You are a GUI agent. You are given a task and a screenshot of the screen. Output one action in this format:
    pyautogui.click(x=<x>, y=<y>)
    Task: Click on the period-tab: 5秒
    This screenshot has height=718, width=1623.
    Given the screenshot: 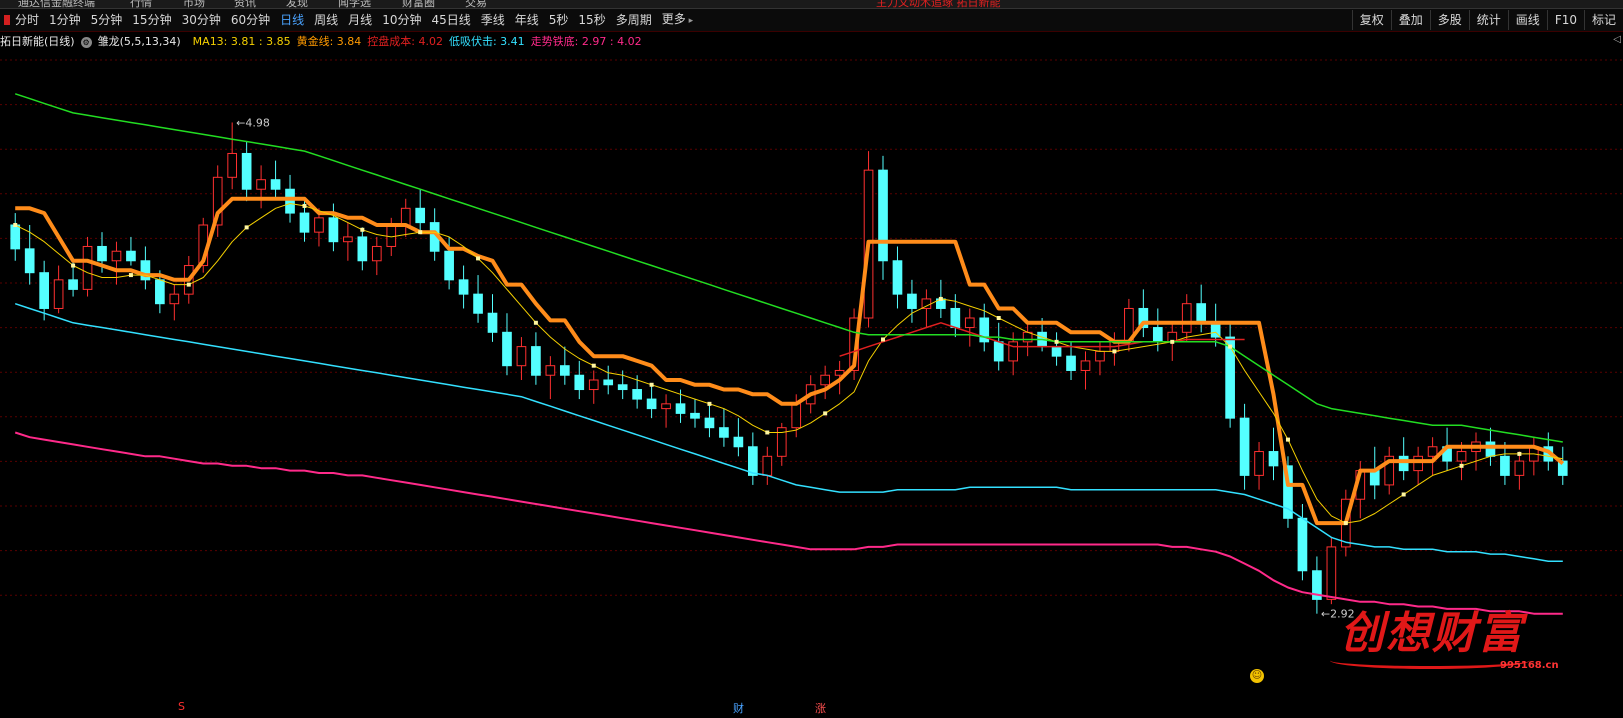 What is the action you would take?
    pyautogui.click(x=559, y=20)
    